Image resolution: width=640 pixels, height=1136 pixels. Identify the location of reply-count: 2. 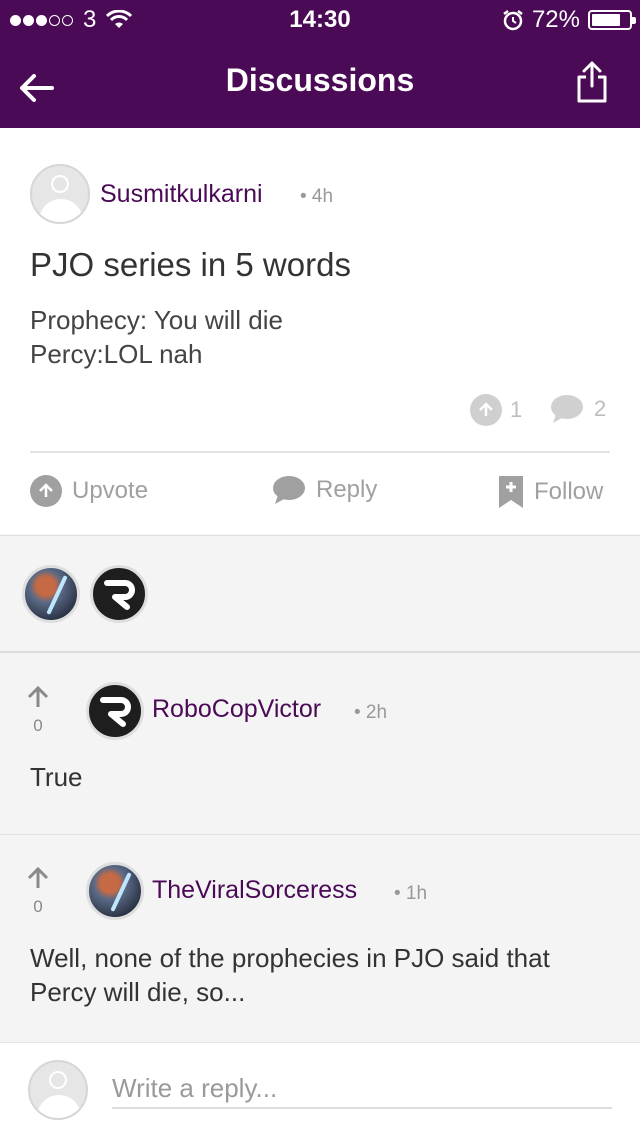
(578, 409).